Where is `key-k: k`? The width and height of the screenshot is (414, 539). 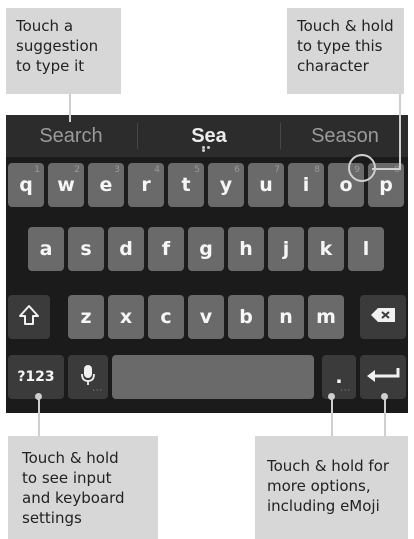
key-k: k is located at coordinates (326, 249).